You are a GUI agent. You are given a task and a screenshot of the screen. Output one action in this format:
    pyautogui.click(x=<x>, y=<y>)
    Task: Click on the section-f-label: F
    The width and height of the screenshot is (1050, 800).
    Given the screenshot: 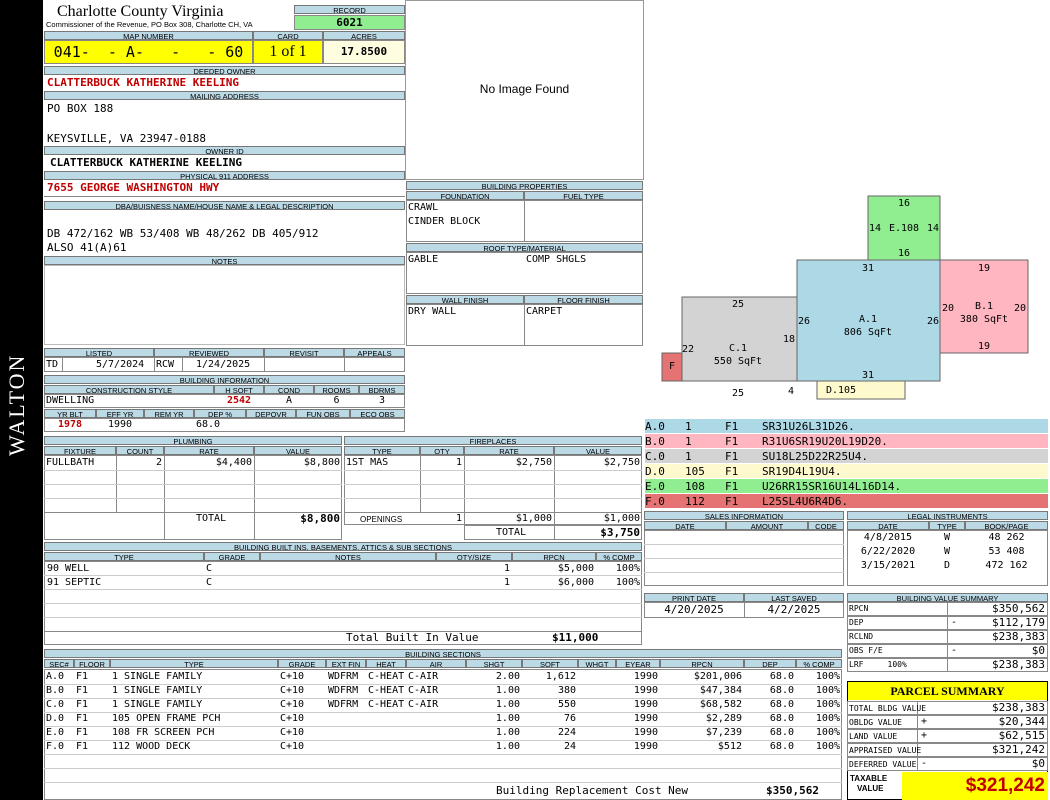 What is the action you would take?
    pyautogui.click(x=672, y=366)
    